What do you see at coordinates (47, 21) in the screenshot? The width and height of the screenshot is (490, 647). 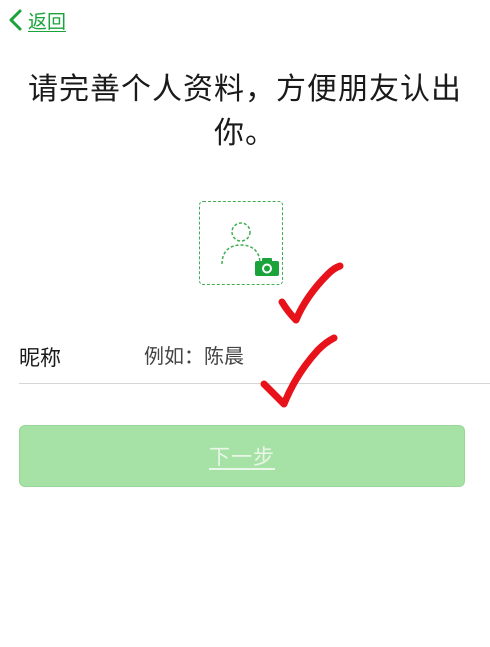 I see `back-label: 返回` at bounding box center [47, 21].